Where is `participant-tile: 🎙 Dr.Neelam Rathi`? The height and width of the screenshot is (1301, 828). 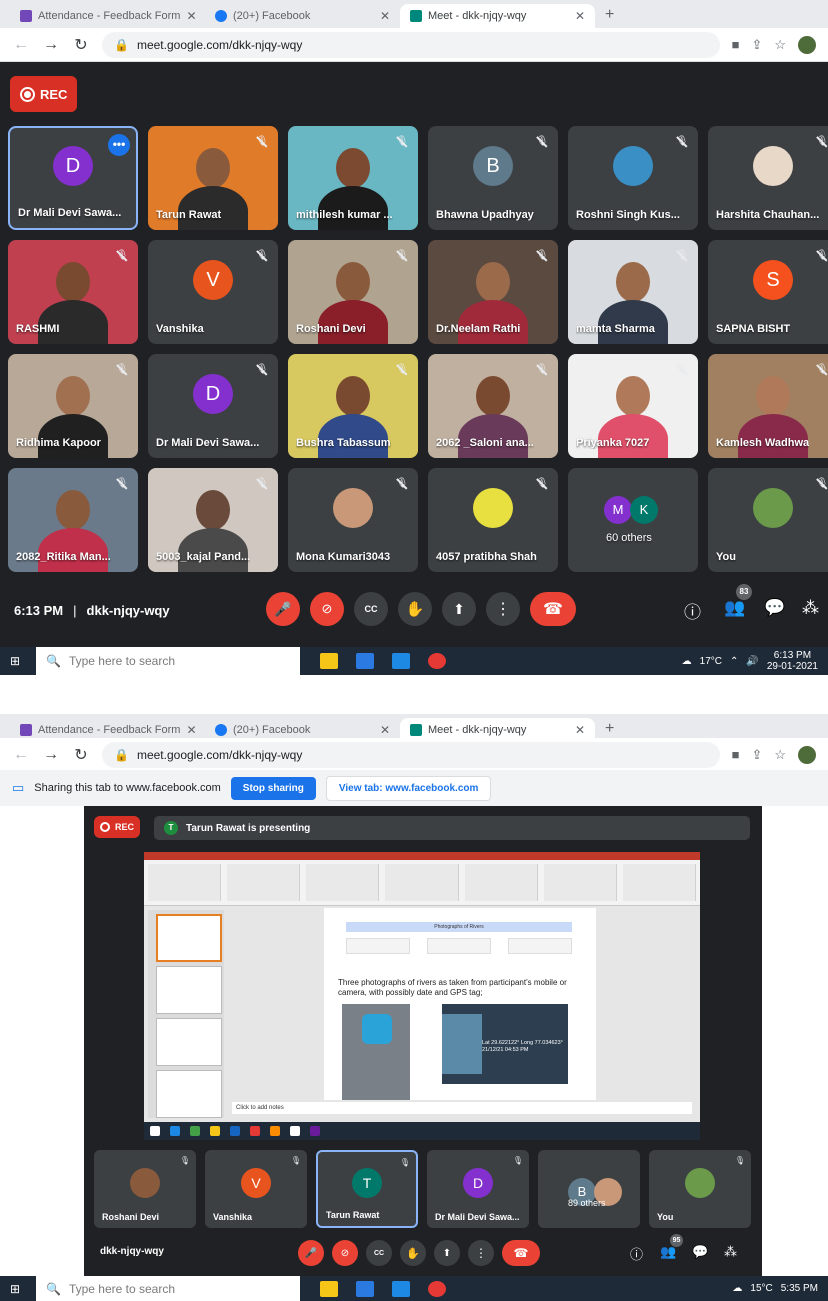
participant-tile: 🎙 Dr.Neelam Rathi is located at coordinates (493, 292).